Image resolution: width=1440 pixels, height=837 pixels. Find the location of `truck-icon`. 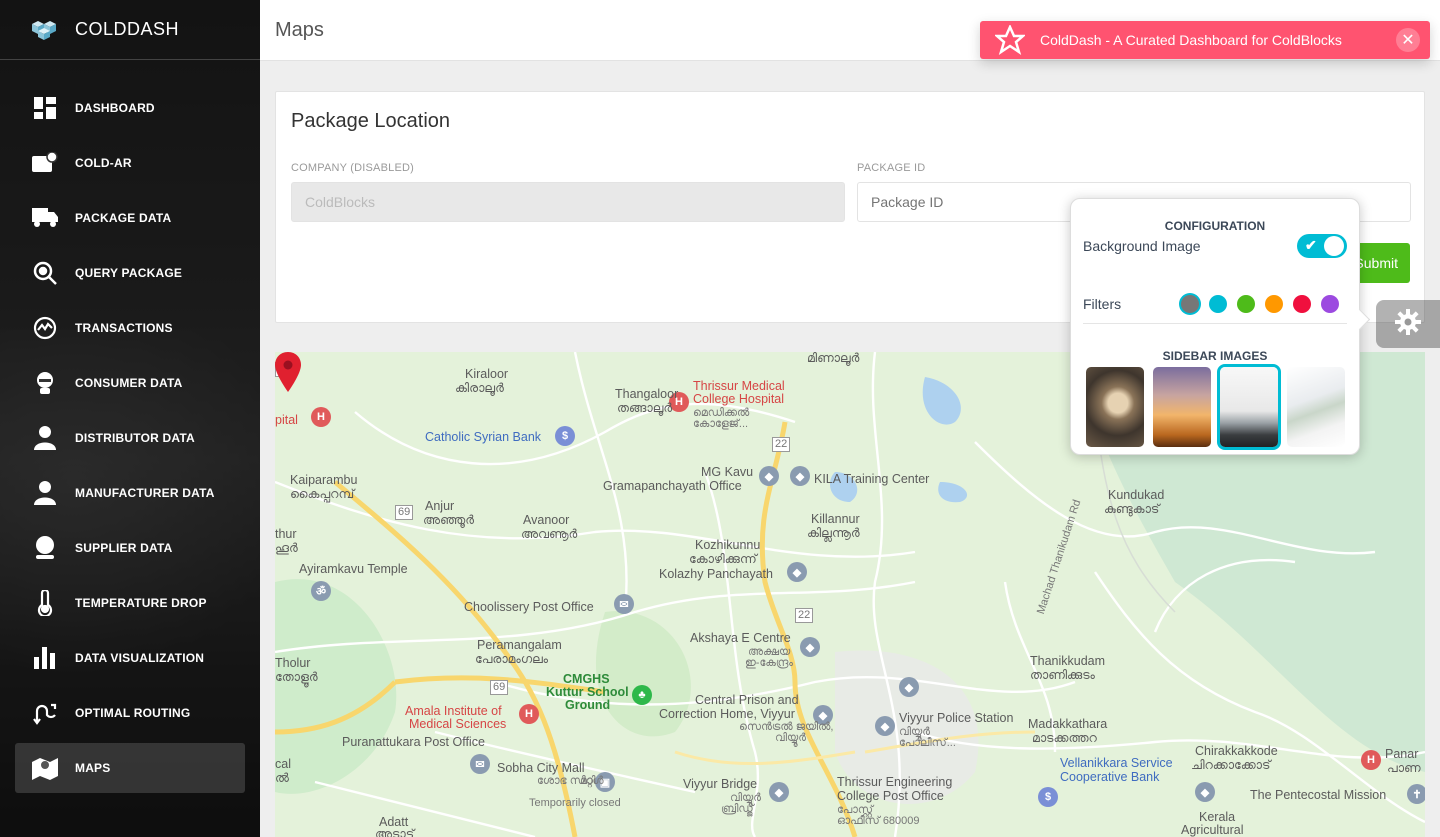

truck-icon is located at coordinates (45, 218).